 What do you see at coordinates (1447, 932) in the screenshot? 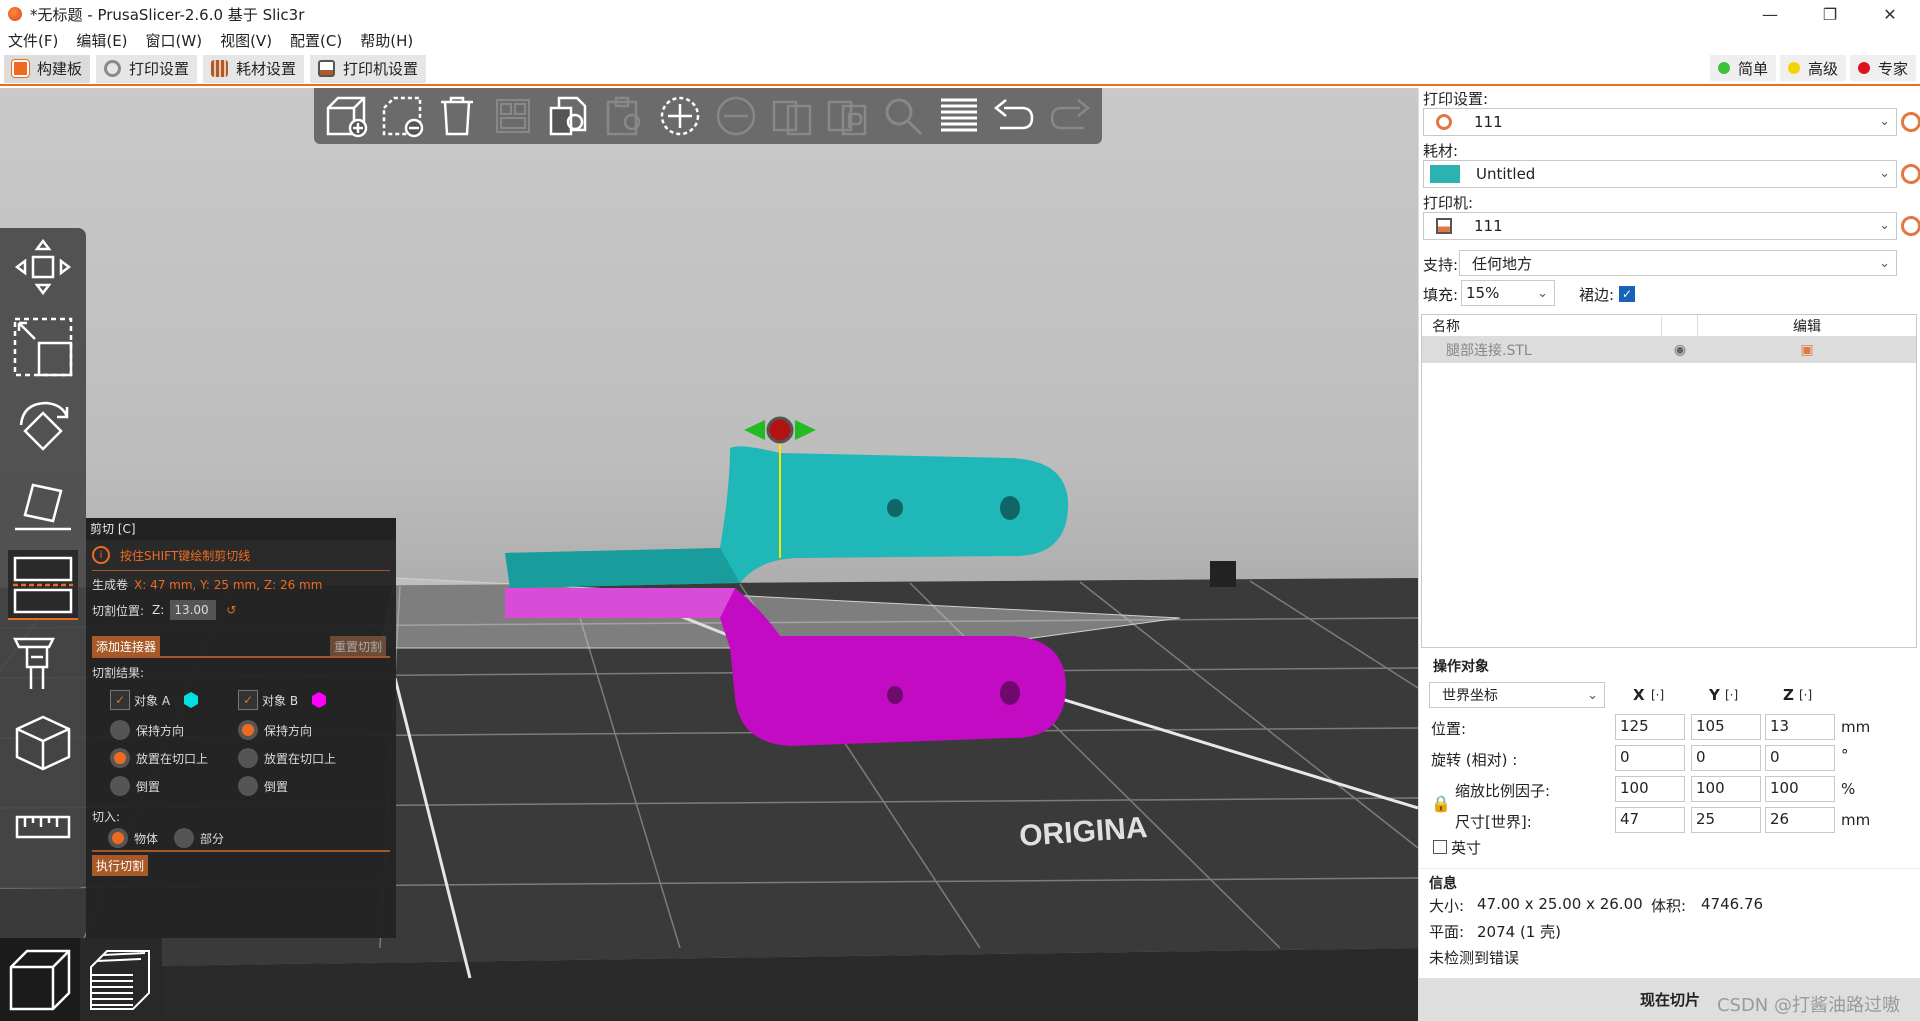
I see `info-facets-label: 平面:` at bounding box center [1447, 932].